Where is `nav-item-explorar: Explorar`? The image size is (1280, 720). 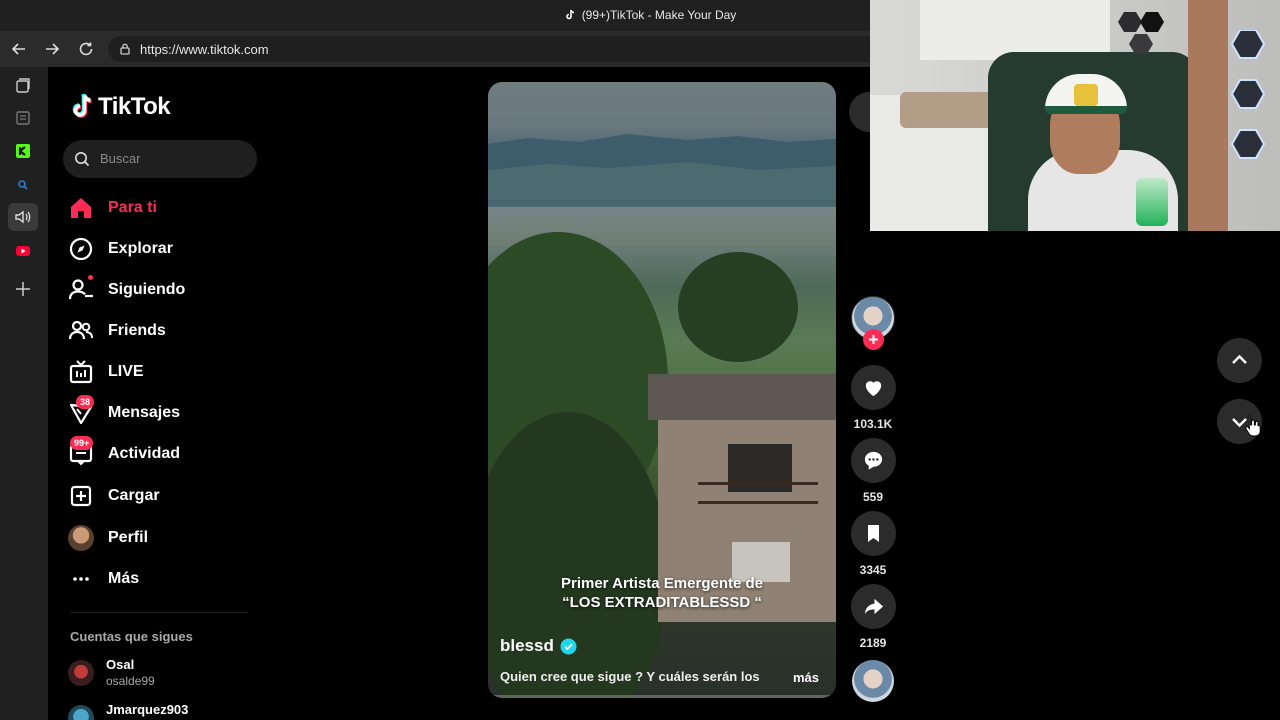
nav-item-explorar: Explorar is located at coordinates (163, 249).